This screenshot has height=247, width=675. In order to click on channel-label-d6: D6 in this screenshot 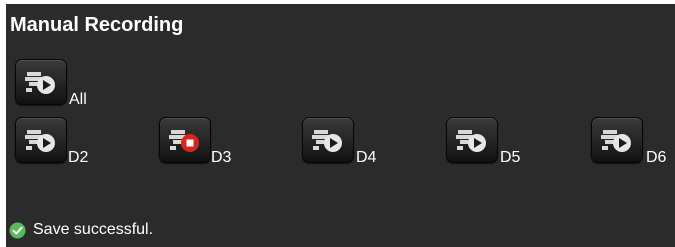, I will do `click(656, 157)`.